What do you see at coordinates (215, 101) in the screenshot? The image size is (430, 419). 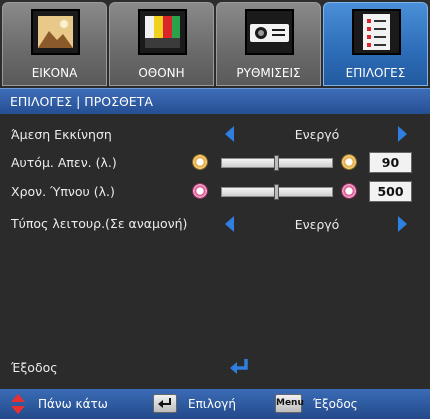 I see `section-header: ΕΠΙΛΟΓΕΣ | ΠΡΟΣΘΕΤΑ` at bounding box center [215, 101].